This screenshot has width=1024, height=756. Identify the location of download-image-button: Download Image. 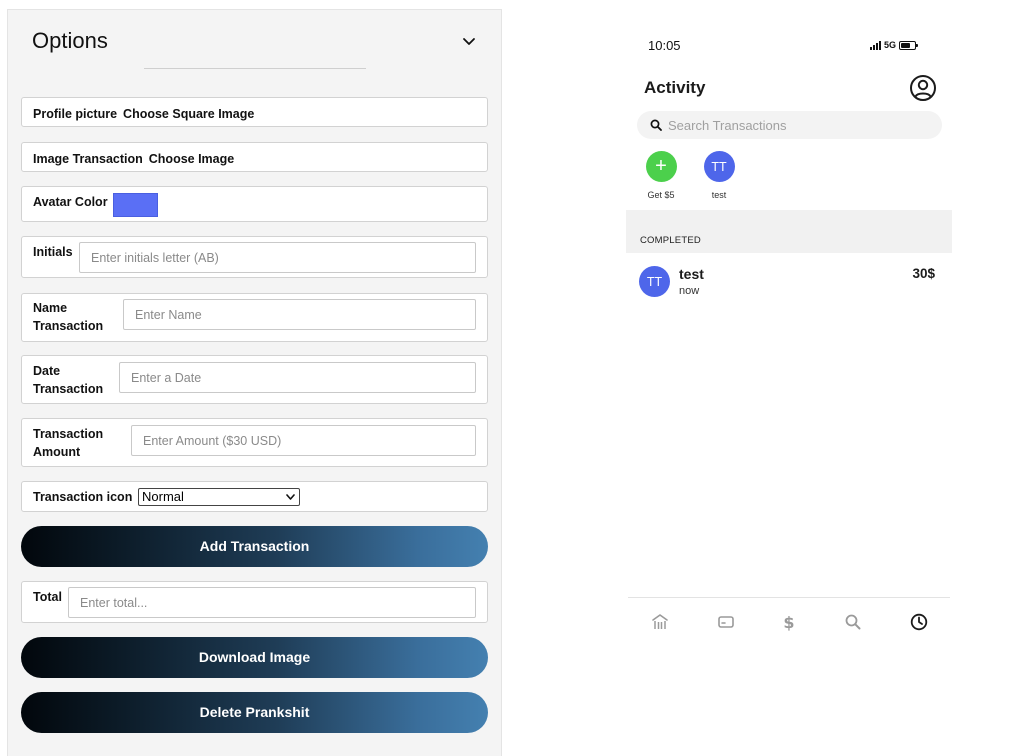
(254, 657).